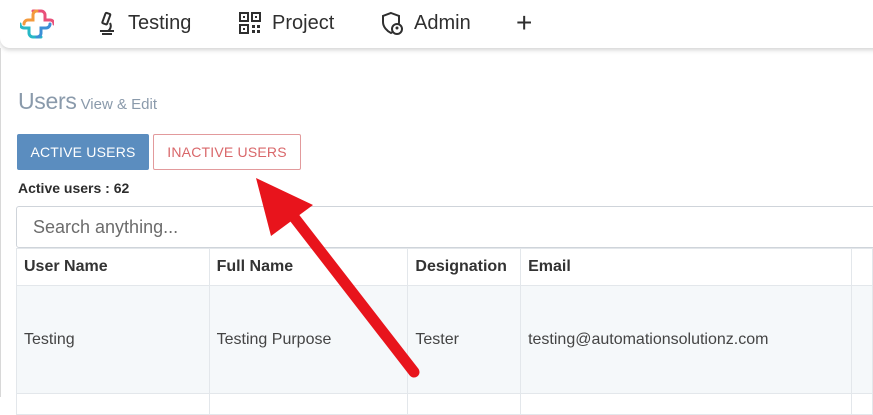 Image resolution: width=873 pixels, height=415 pixels. What do you see at coordinates (464, 267) in the screenshot?
I see `column-header-designation: Designation` at bounding box center [464, 267].